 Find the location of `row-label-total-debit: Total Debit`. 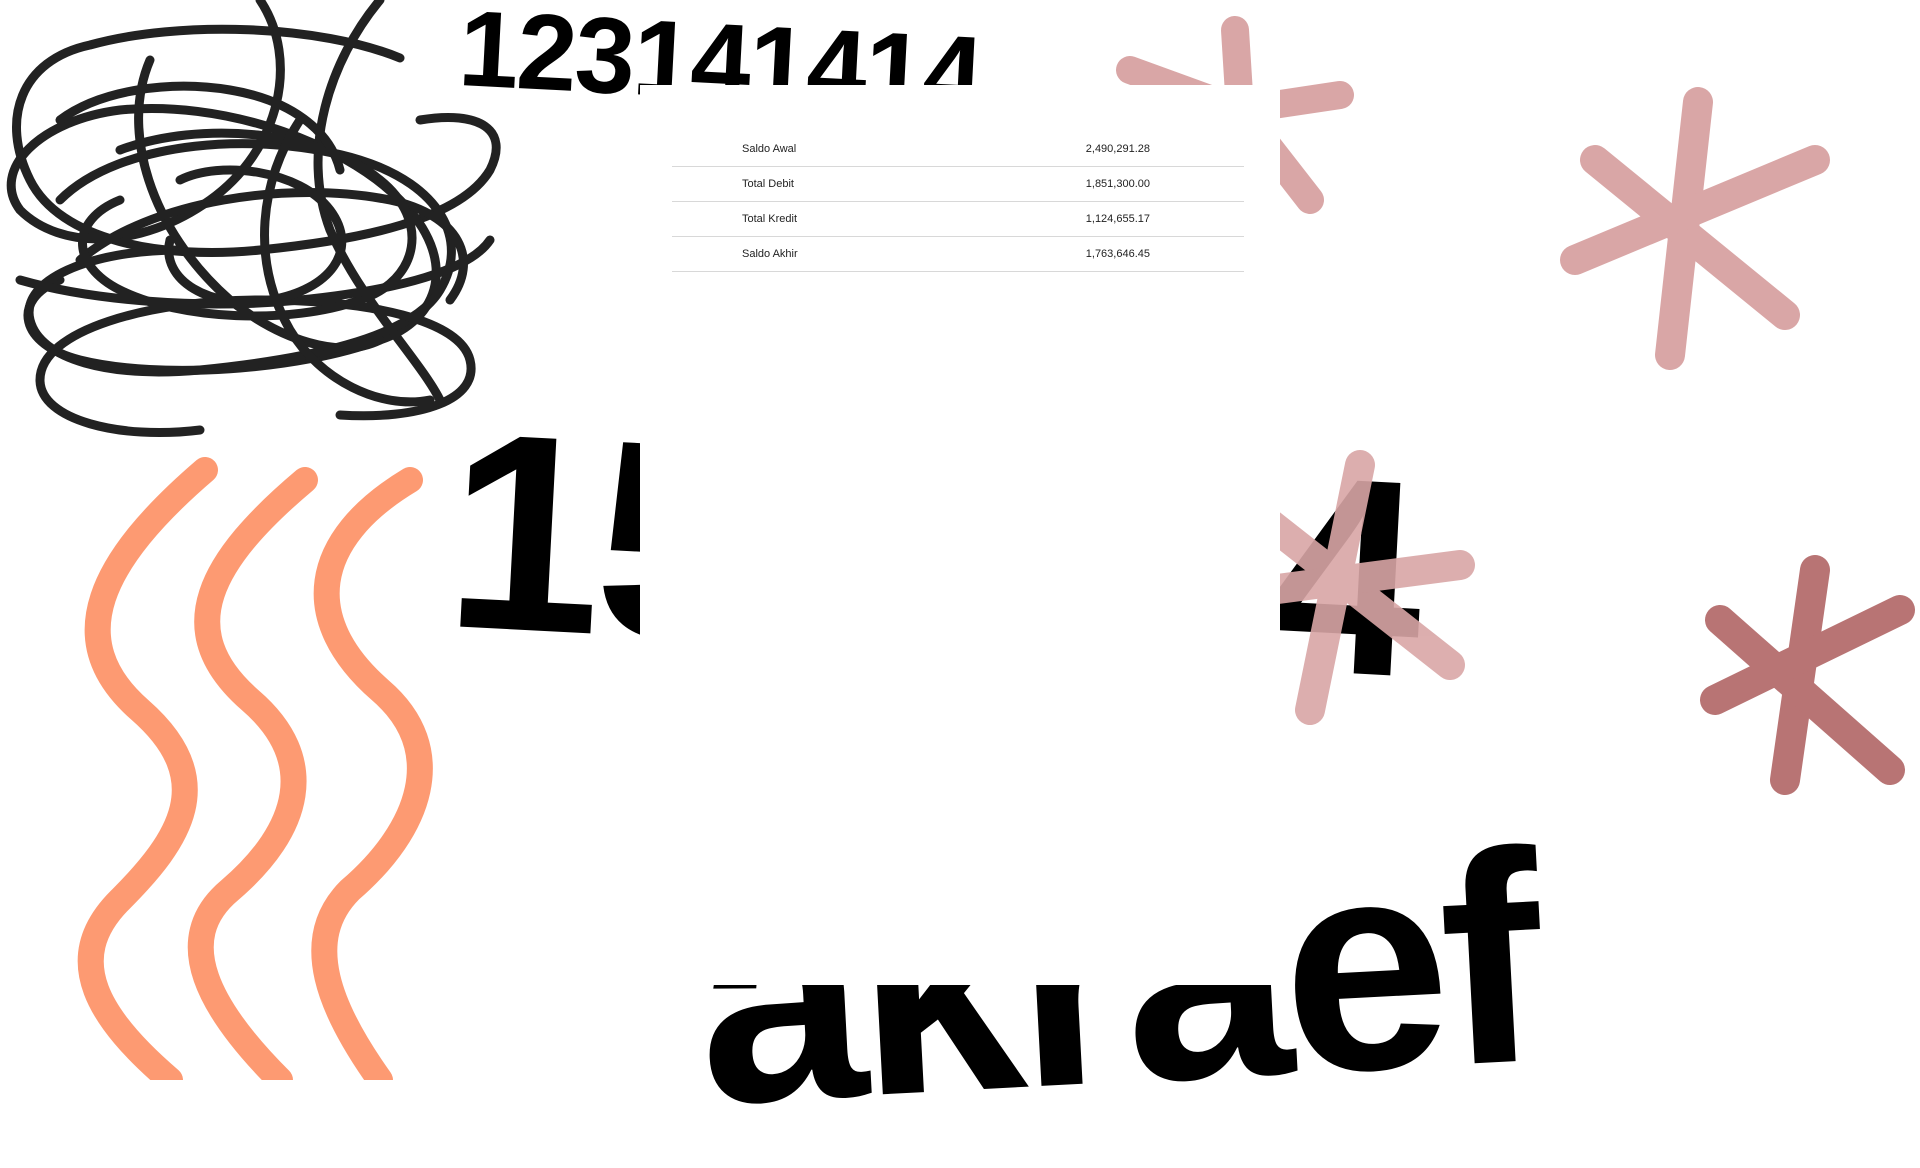

row-label-total-debit: Total Debit is located at coordinates (799, 184).